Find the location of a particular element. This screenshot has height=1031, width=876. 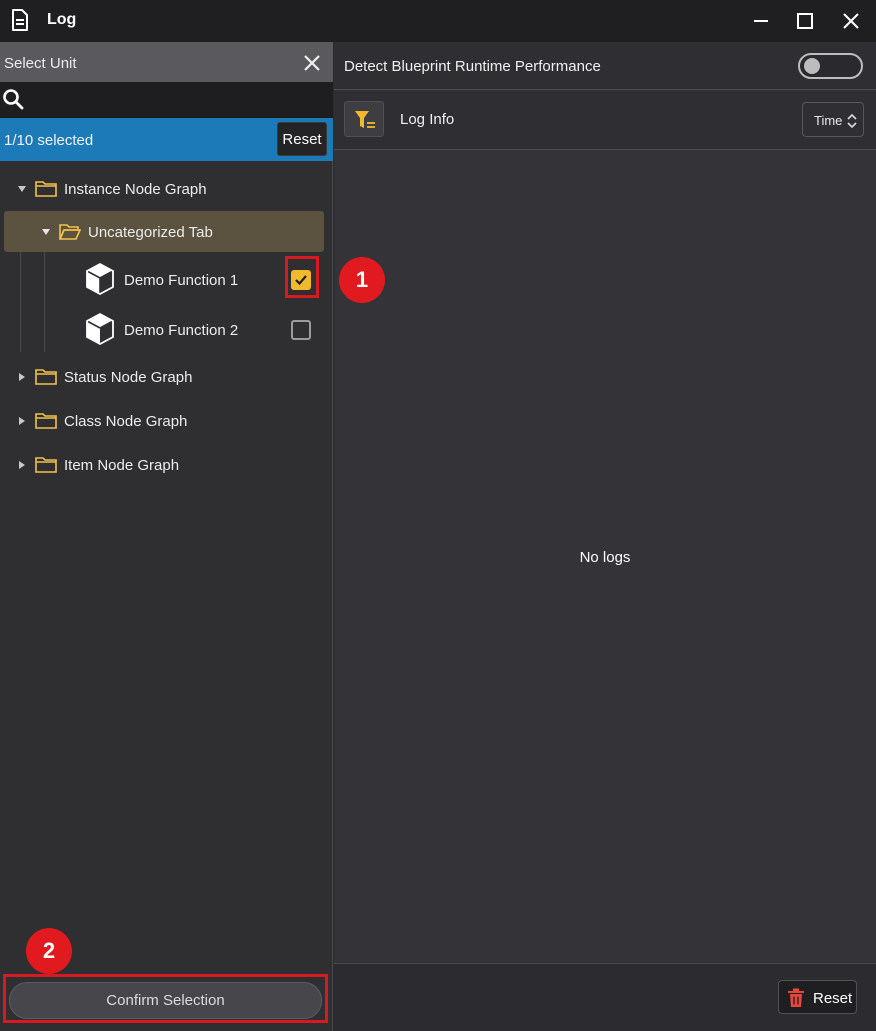

maximize-icon is located at coordinates (805, 21).